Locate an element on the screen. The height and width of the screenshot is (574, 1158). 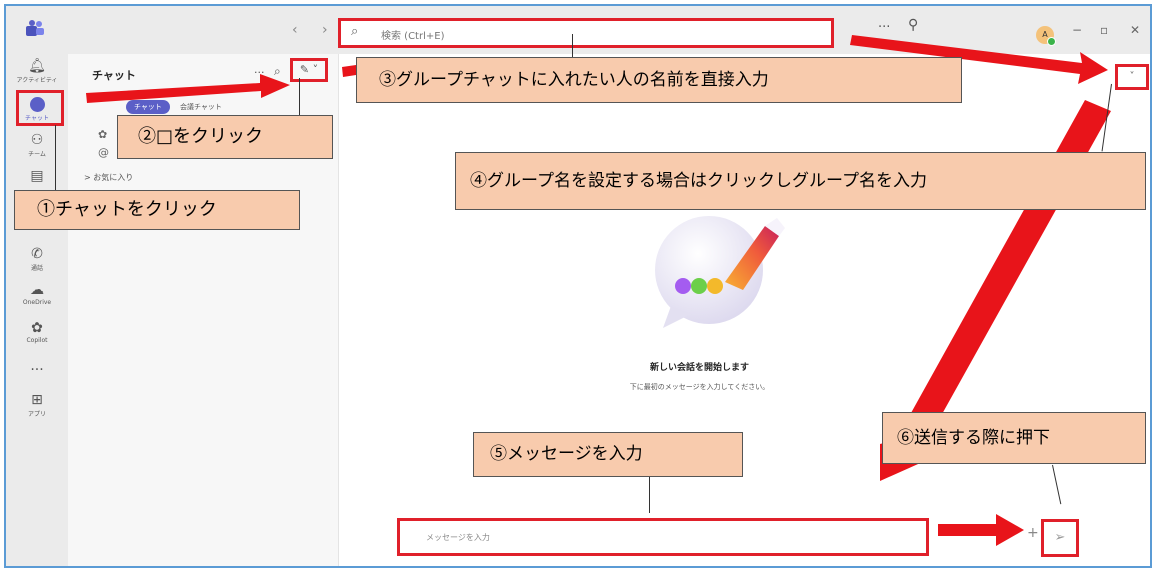
arrow-to-search is located at coordinates (349, 71).